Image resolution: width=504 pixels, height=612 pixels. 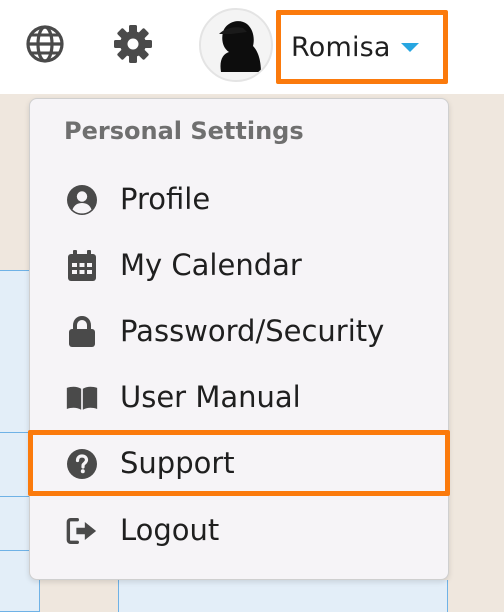 I want to click on settings-button, so click(x=133, y=44).